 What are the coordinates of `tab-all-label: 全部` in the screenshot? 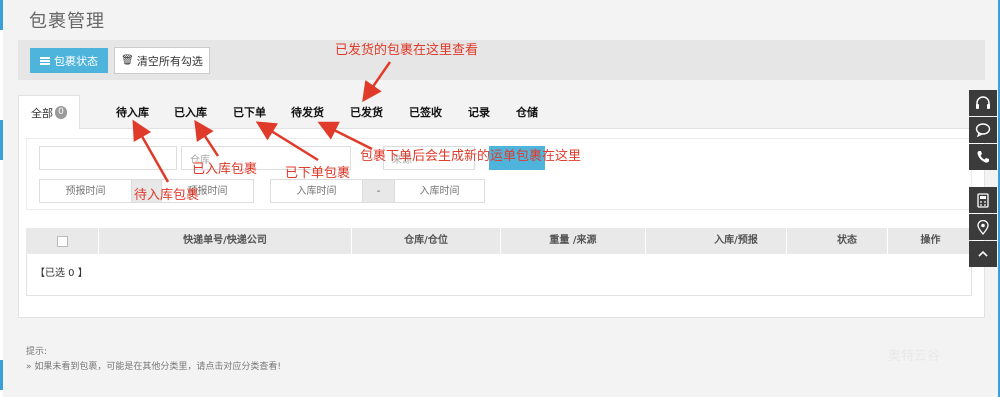 It's located at (42, 113).